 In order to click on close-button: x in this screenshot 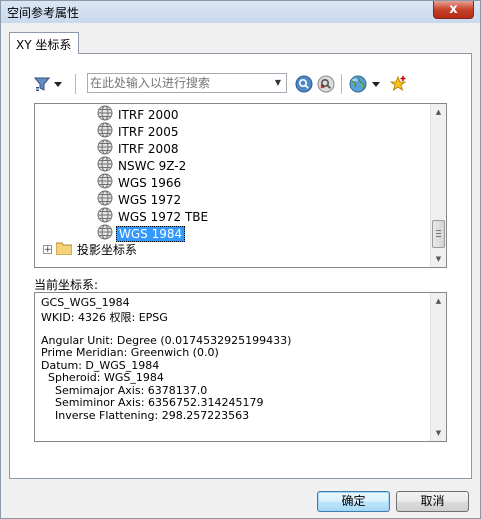, I will do `click(453, 10)`.